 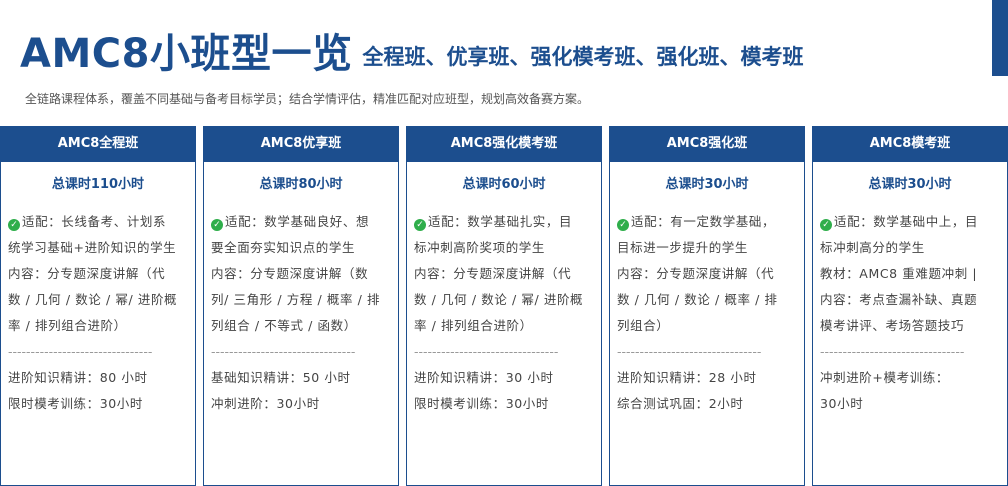 What do you see at coordinates (78, 377) in the screenshot?
I see `card-line: 进阶知识精讲：80 小时` at bounding box center [78, 377].